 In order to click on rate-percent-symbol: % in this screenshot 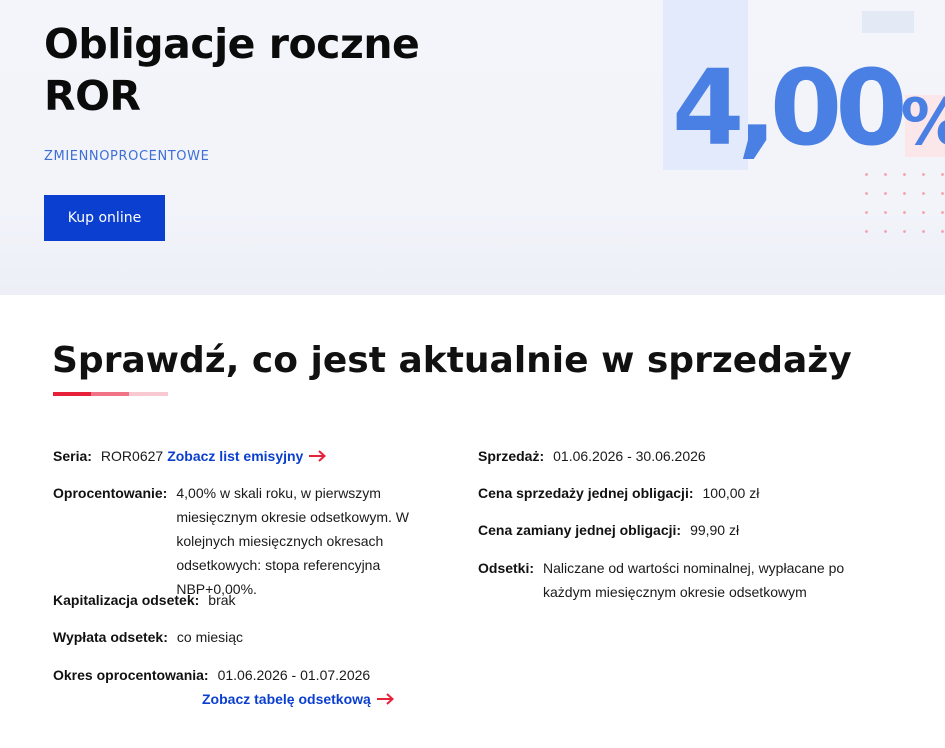, I will do `click(923, 123)`.